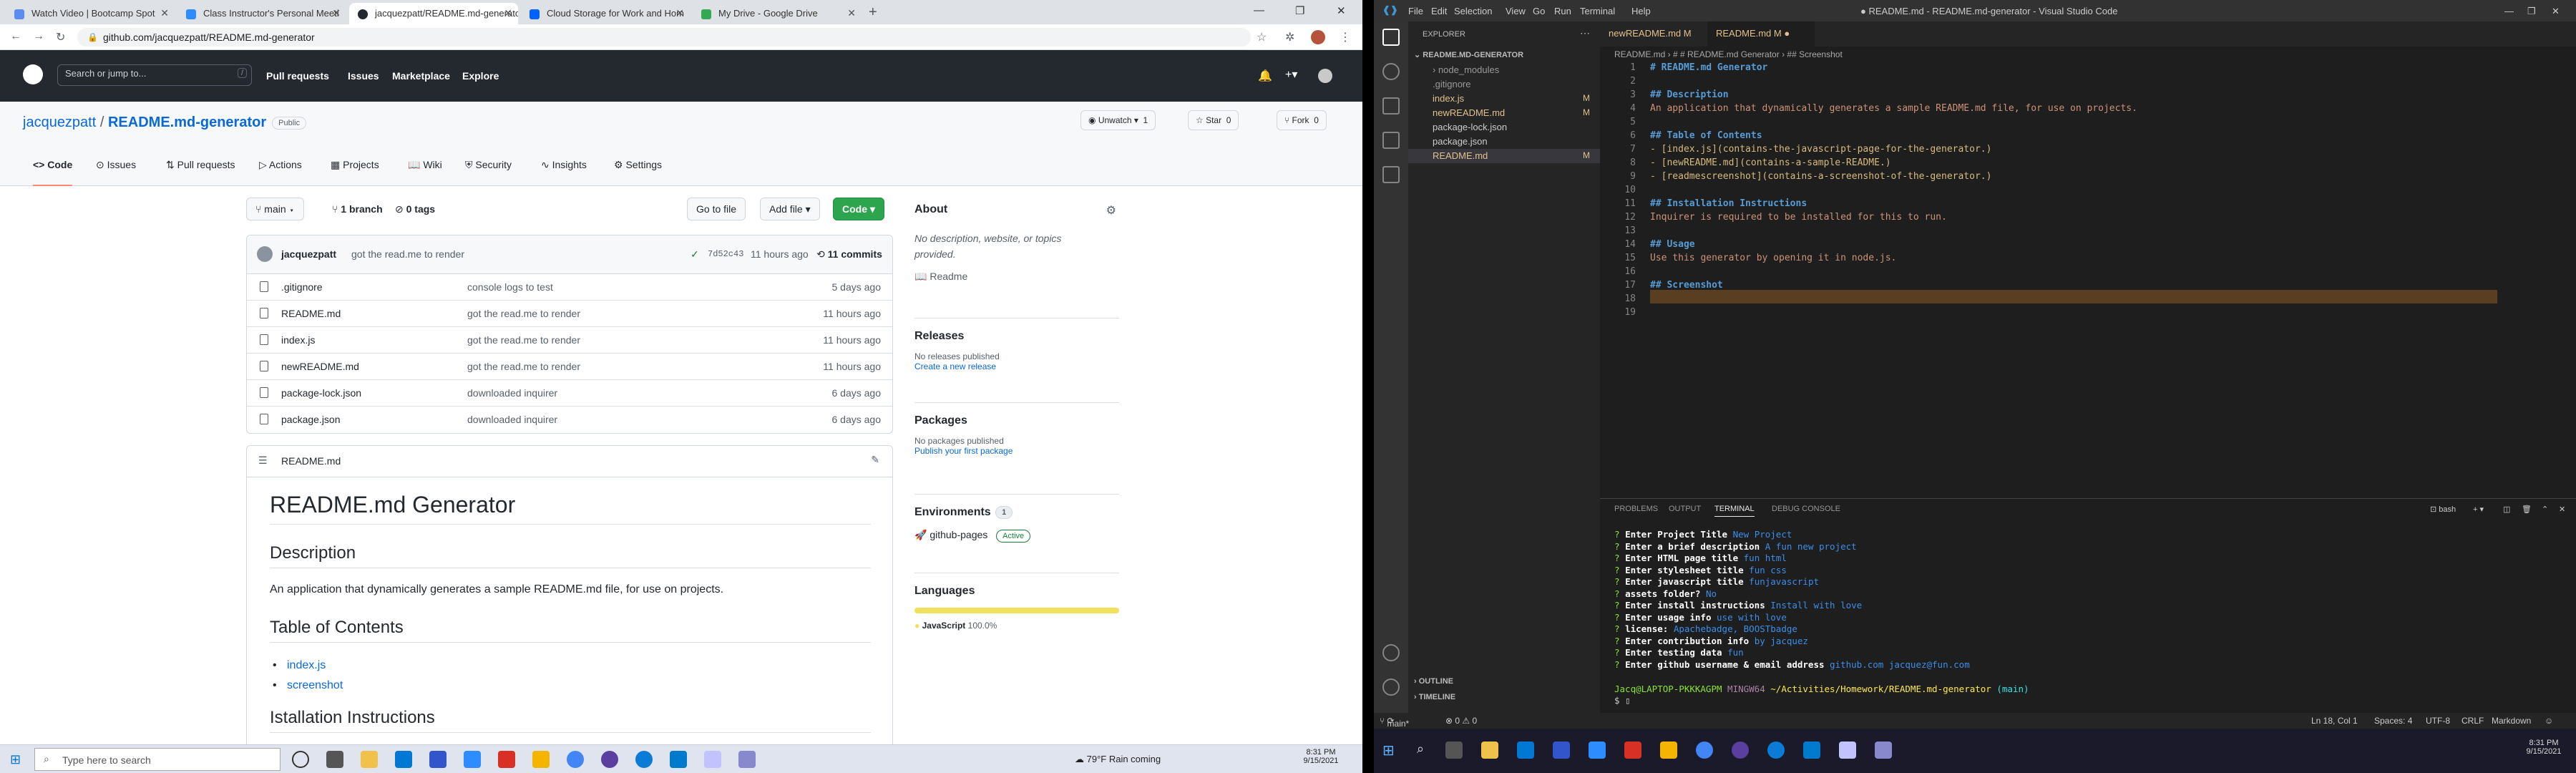 The width and height of the screenshot is (2576, 773). What do you see at coordinates (1291, 74) in the screenshot?
I see `create-new-icon: +▾` at bounding box center [1291, 74].